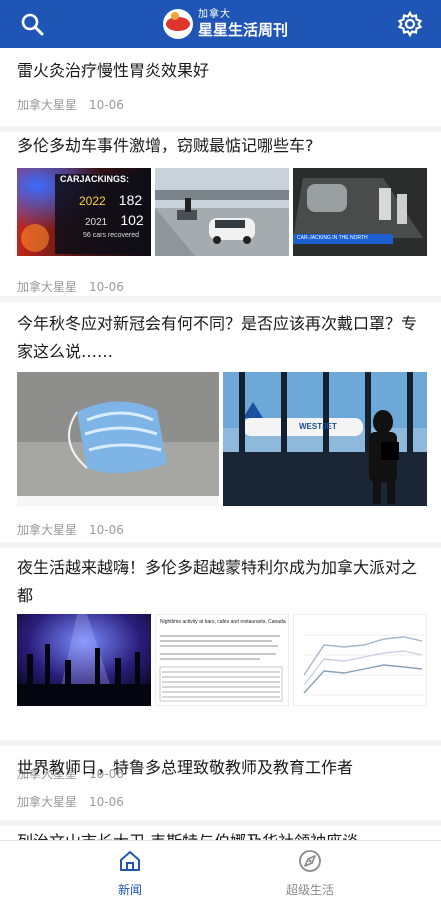 Image resolution: width=441 pixels, height=901 pixels. I want to click on news-item: 列治文山市长大卫·韦斯特与伯娜及华社领袖座谈, so click(220, 833).